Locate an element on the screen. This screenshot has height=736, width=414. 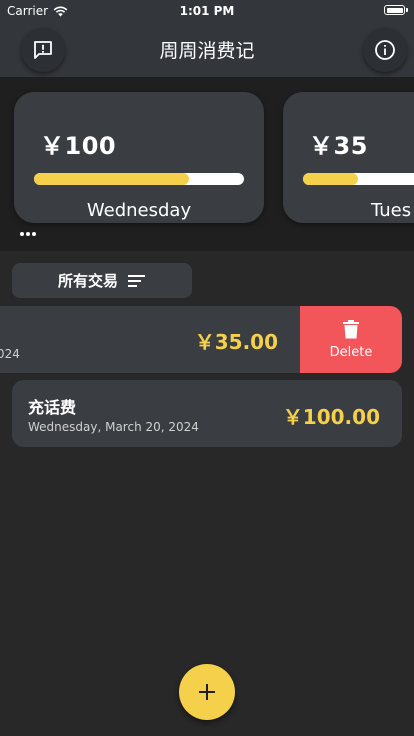
transaction-date: March 19, 2024 is located at coordinates (10, 354).